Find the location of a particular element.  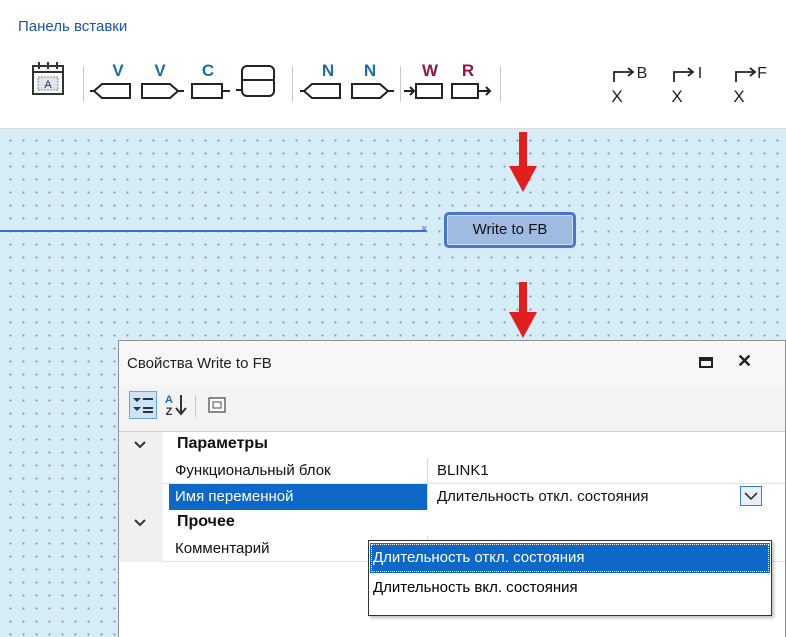

svg-text: I is located at coordinates (700, 73).